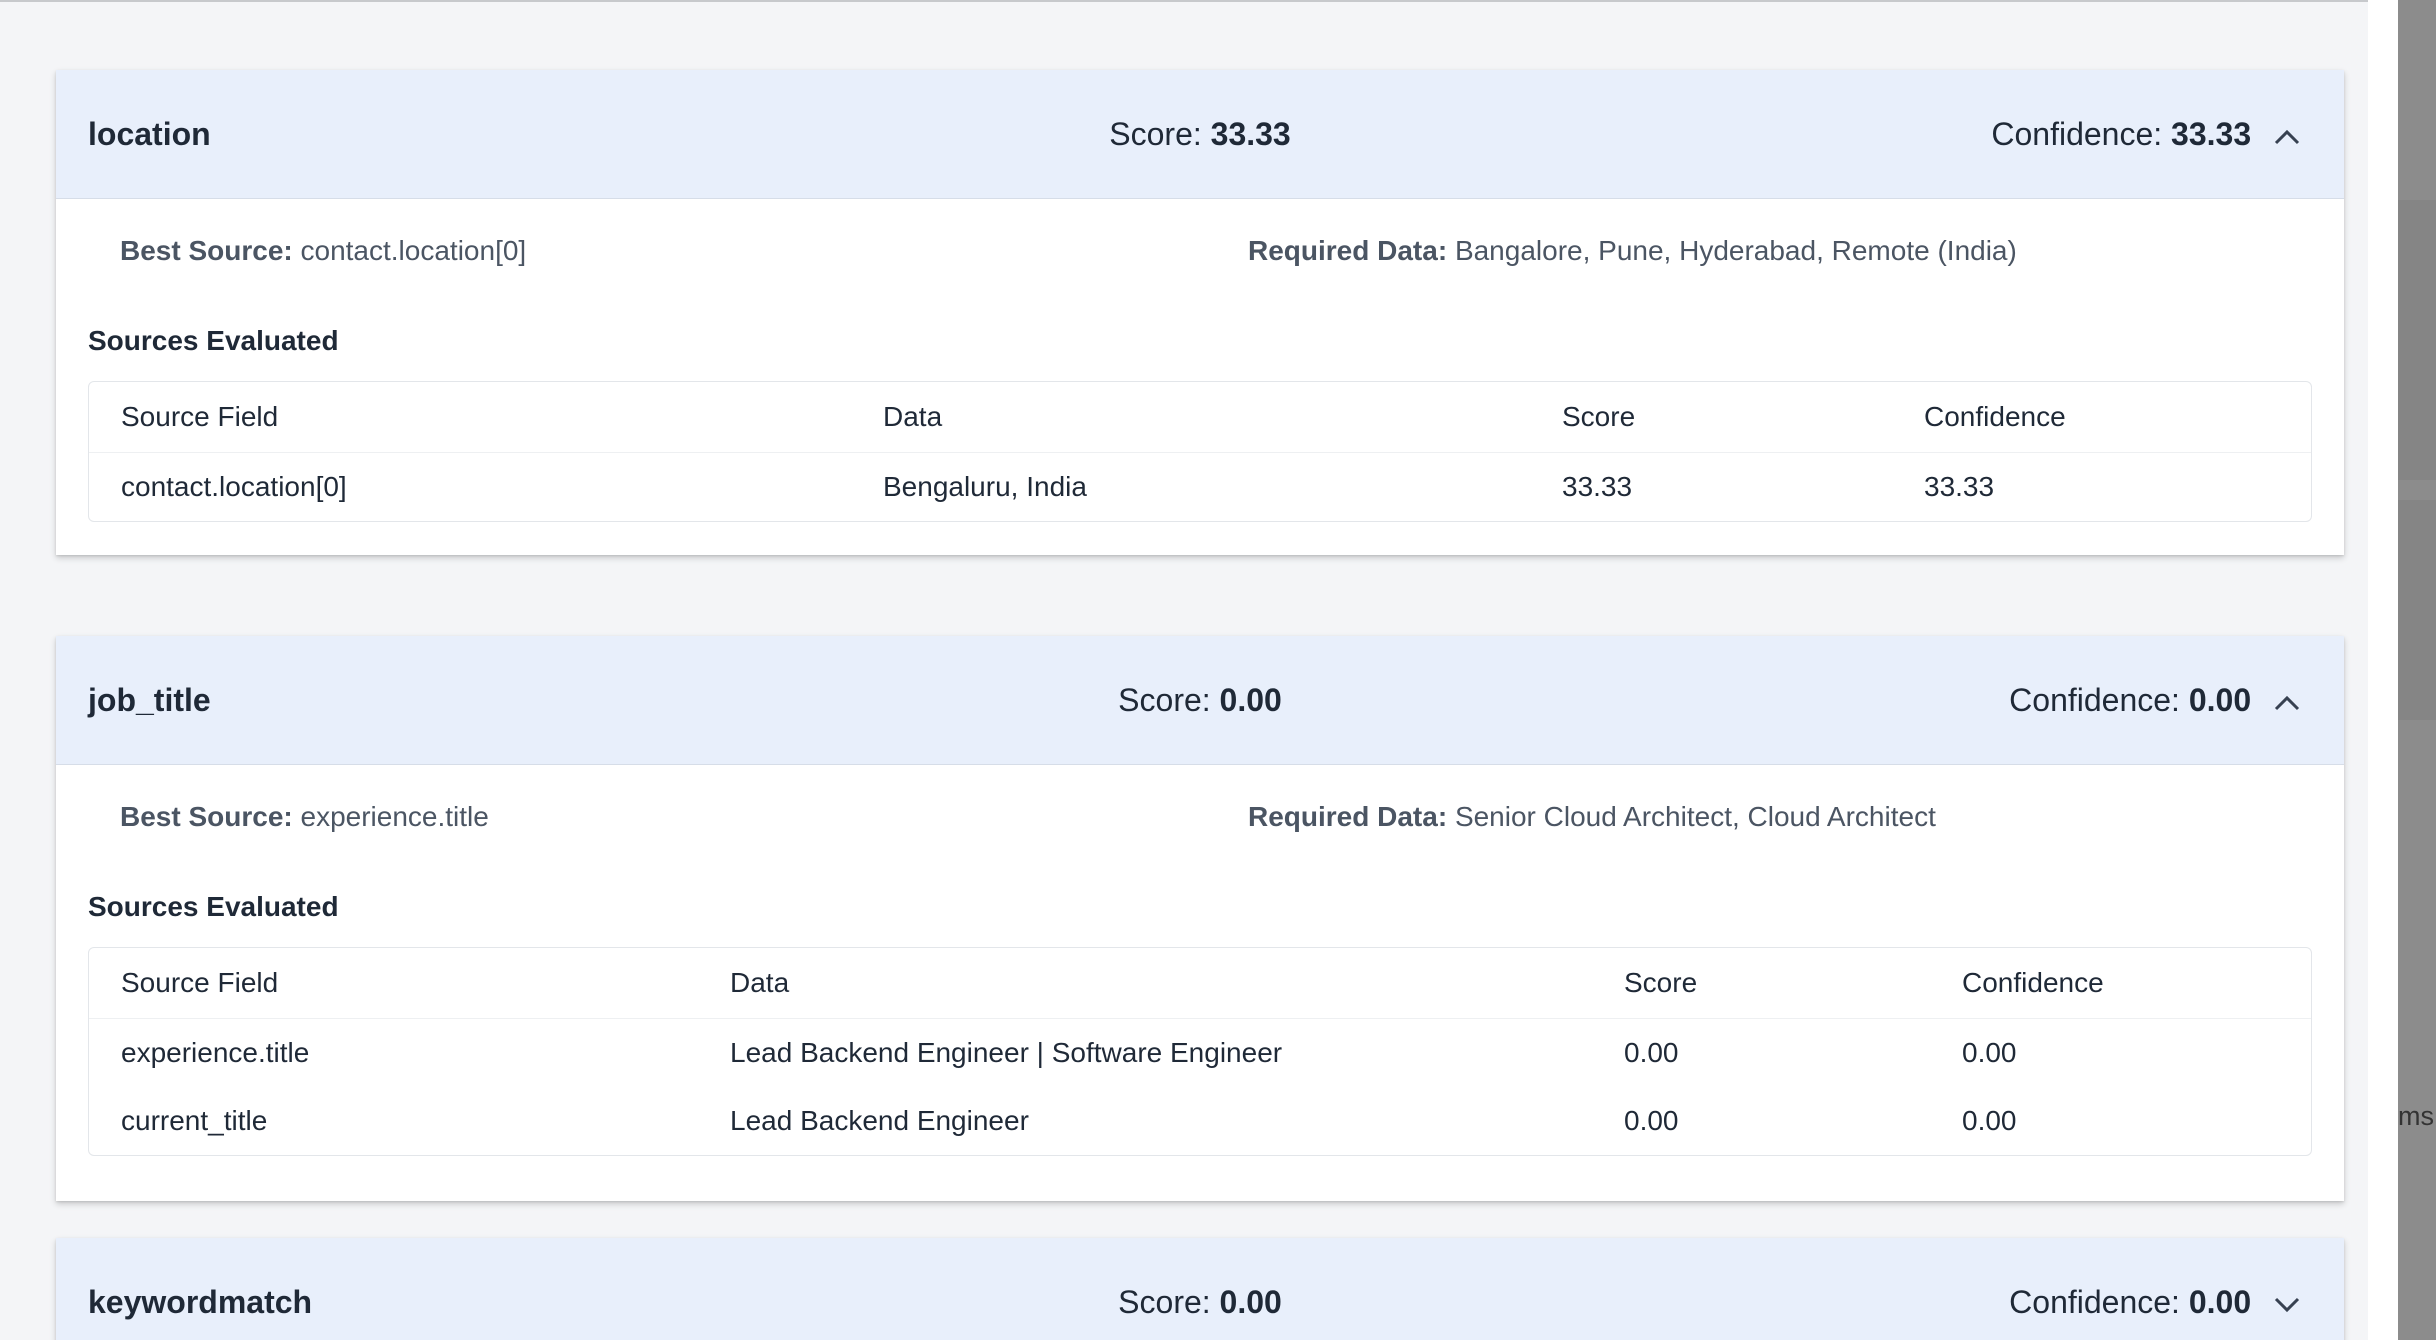  What do you see at coordinates (985, 486) in the screenshot?
I see `data-cell: Bengaluru, India` at bounding box center [985, 486].